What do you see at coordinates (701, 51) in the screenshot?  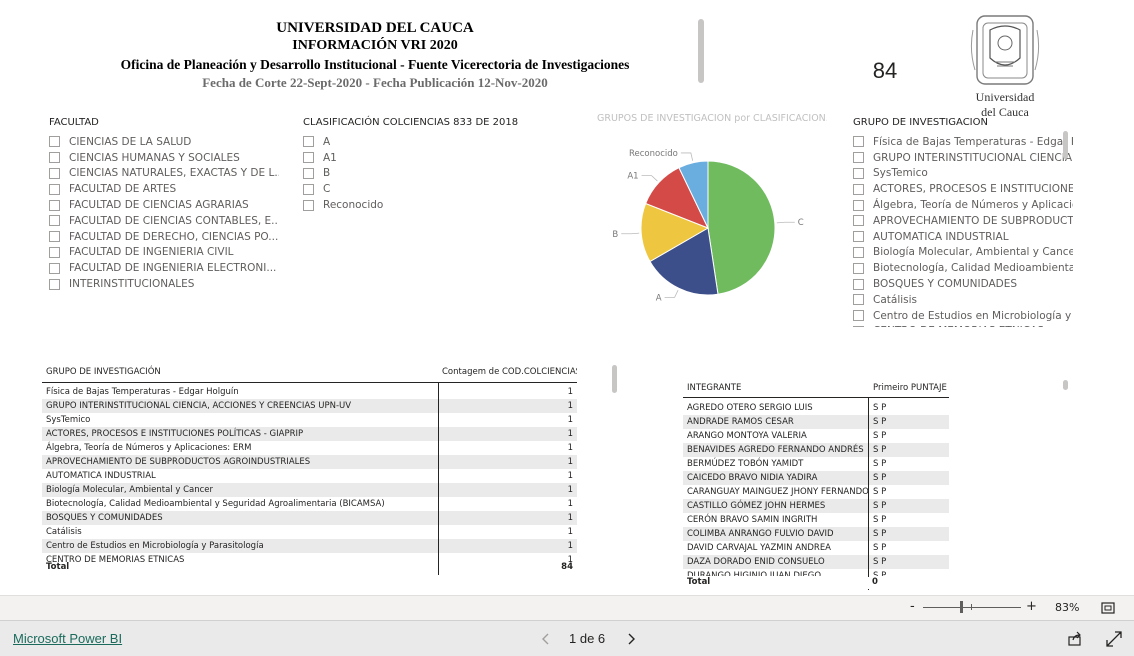 I see `header-scrollbar` at bounding box center [701, 51].